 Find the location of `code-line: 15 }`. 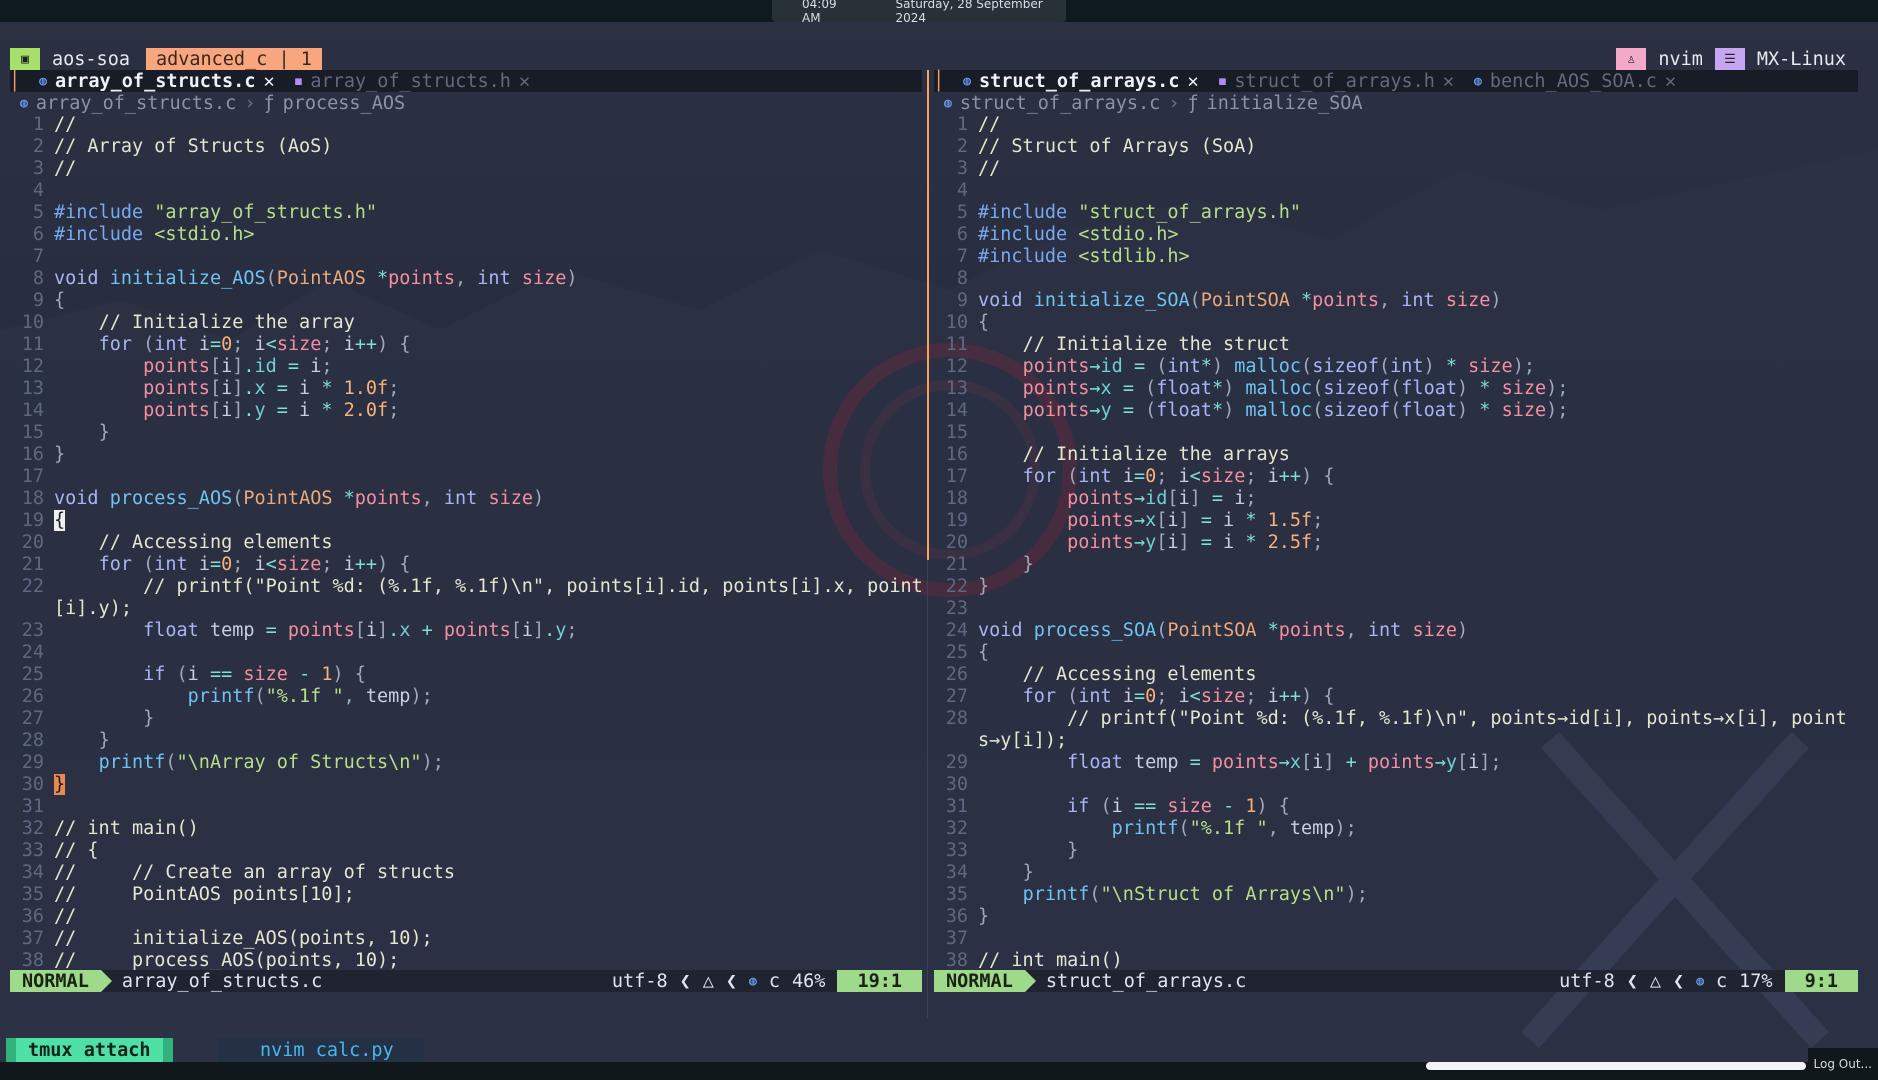

code-line: 15 } is located at coordinates (466, 433).